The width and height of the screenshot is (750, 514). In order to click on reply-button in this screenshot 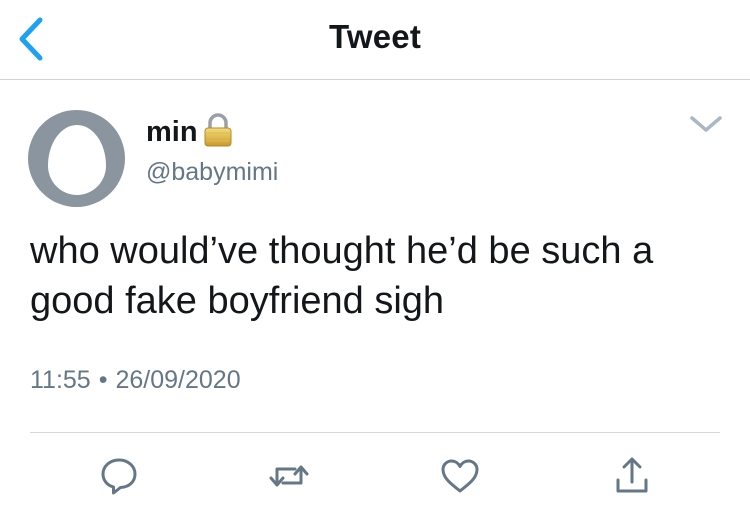, I will do `click(119, 476)`.